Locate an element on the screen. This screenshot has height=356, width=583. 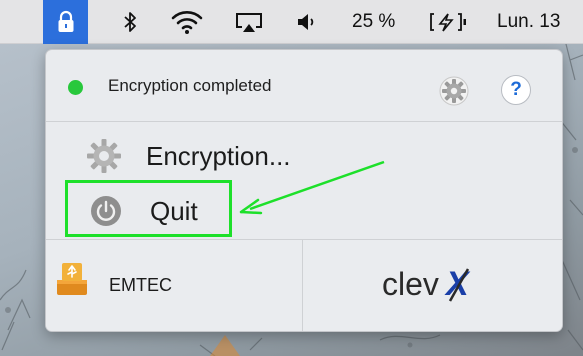
settings-gear-button is located at coordinates (454, 91).